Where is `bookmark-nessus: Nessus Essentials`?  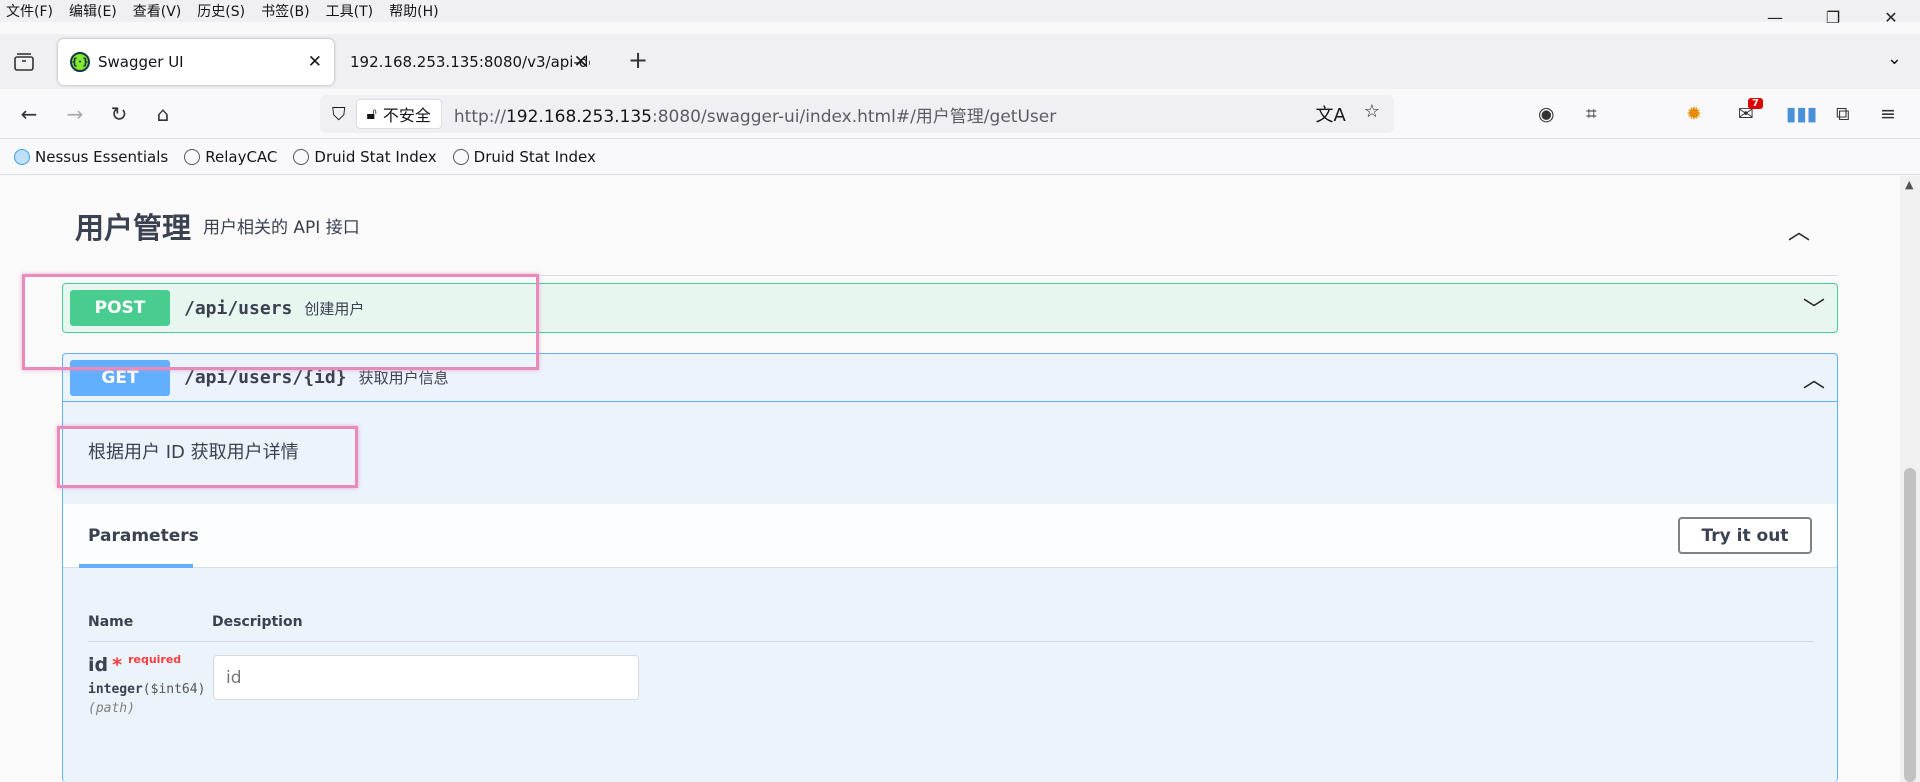
bookmark-nessus: Nessus Essentials is located at coordinates (91, 157).